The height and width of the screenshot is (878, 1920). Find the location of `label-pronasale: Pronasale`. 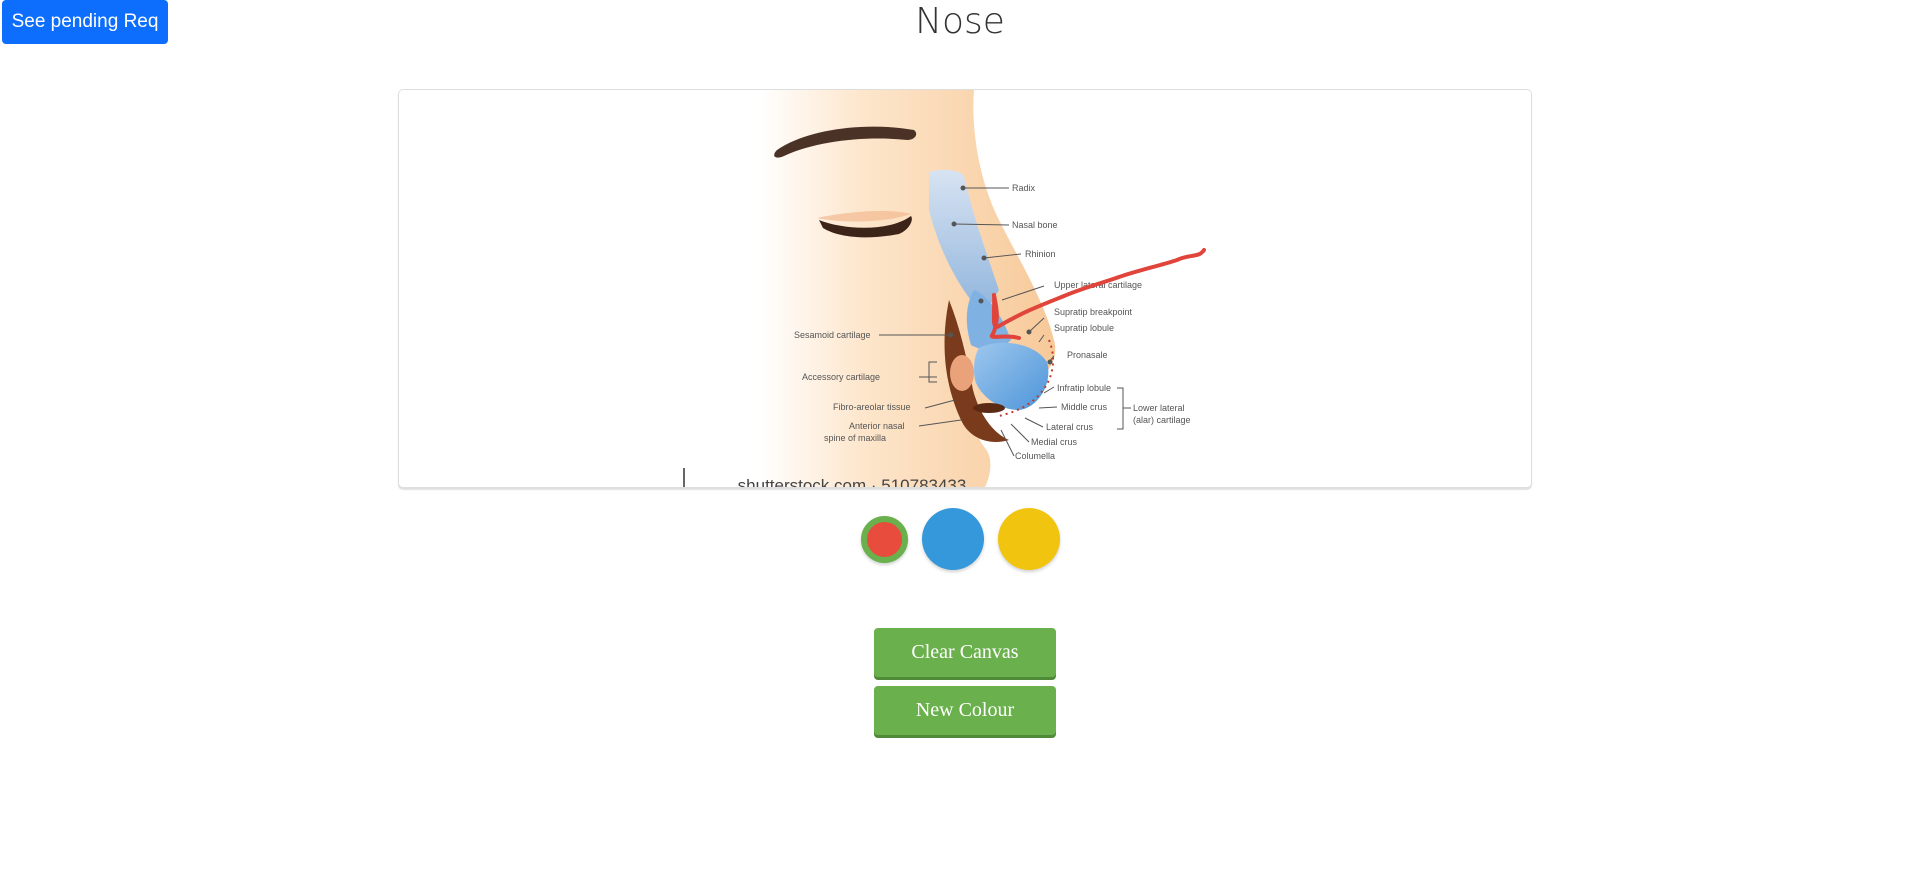

label-pronasale: Pronasale is located at coordinates (1087, 355).